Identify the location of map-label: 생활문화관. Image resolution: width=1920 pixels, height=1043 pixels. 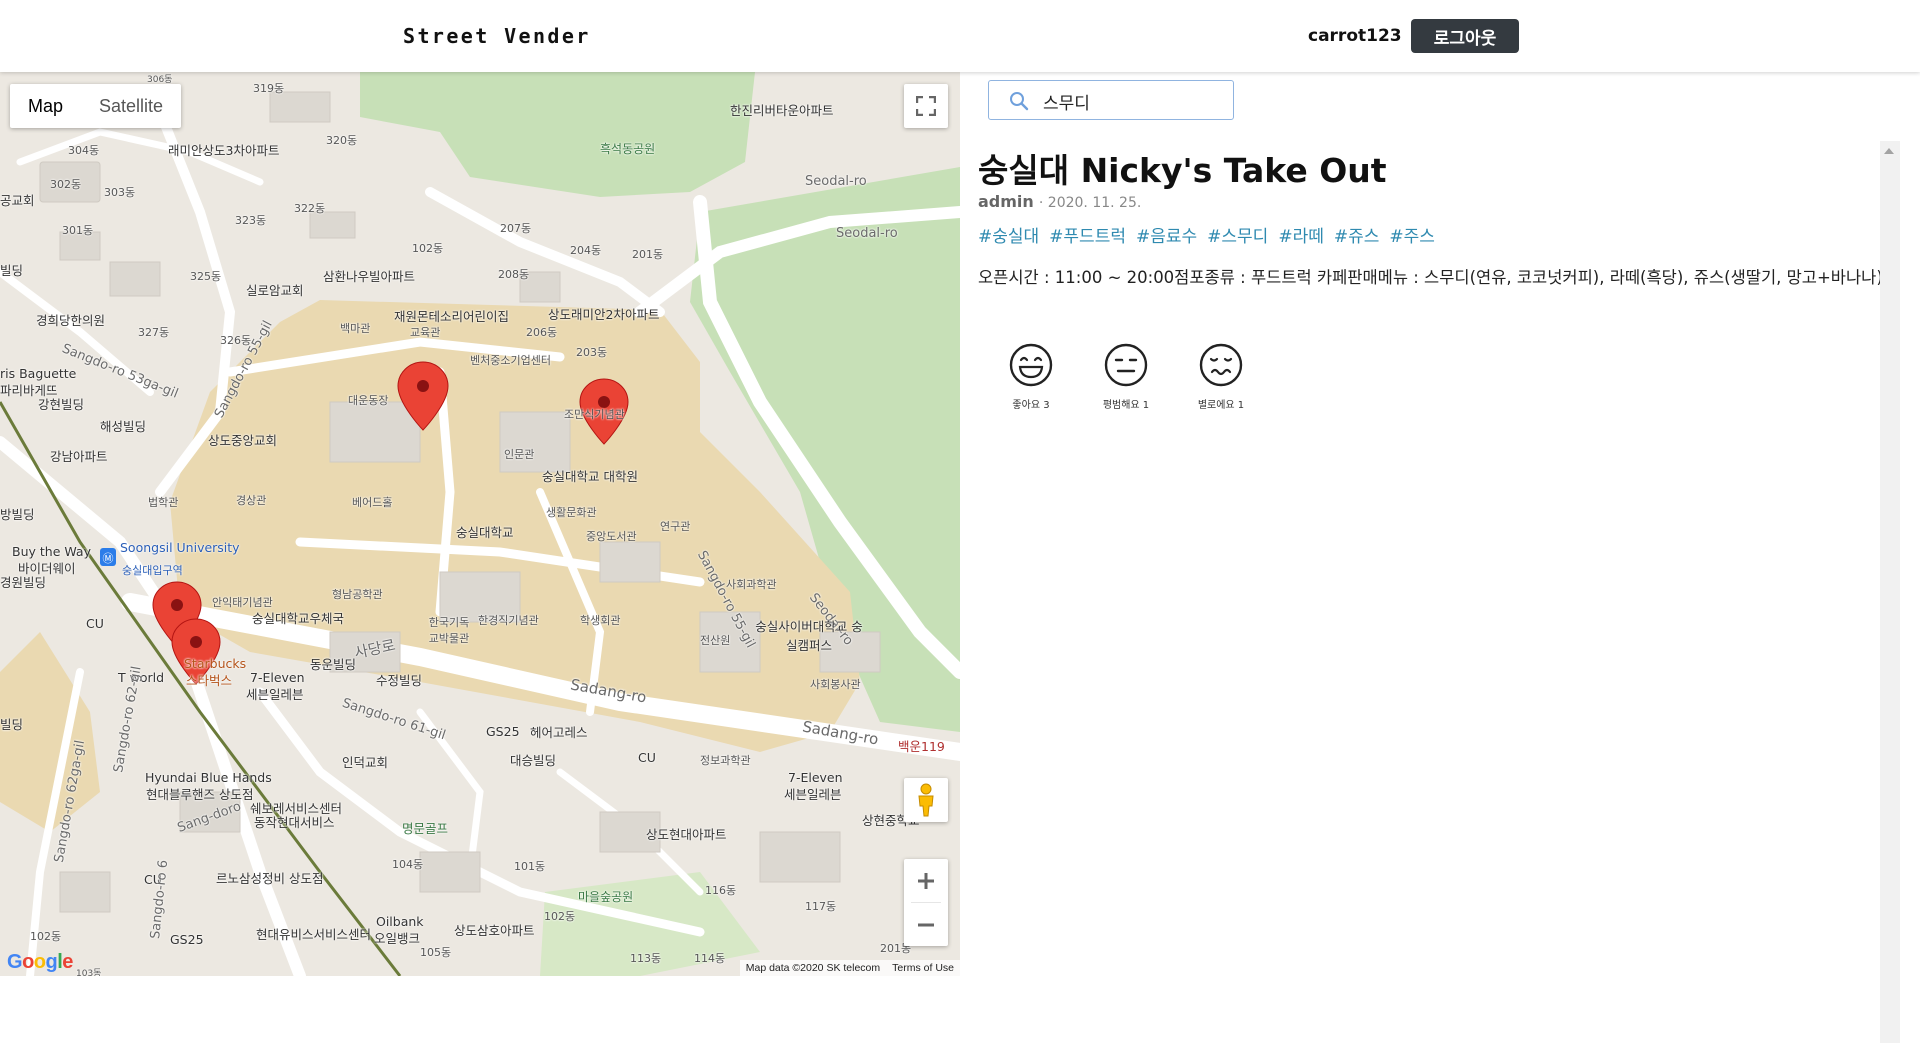
(571, 512).